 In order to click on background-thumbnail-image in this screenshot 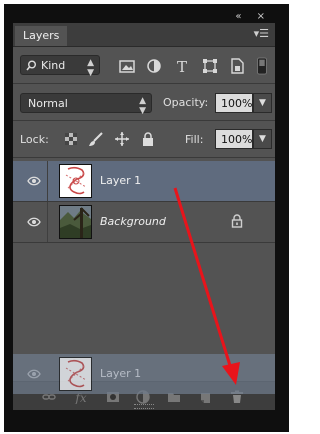, I will do `click(75, 222)`.